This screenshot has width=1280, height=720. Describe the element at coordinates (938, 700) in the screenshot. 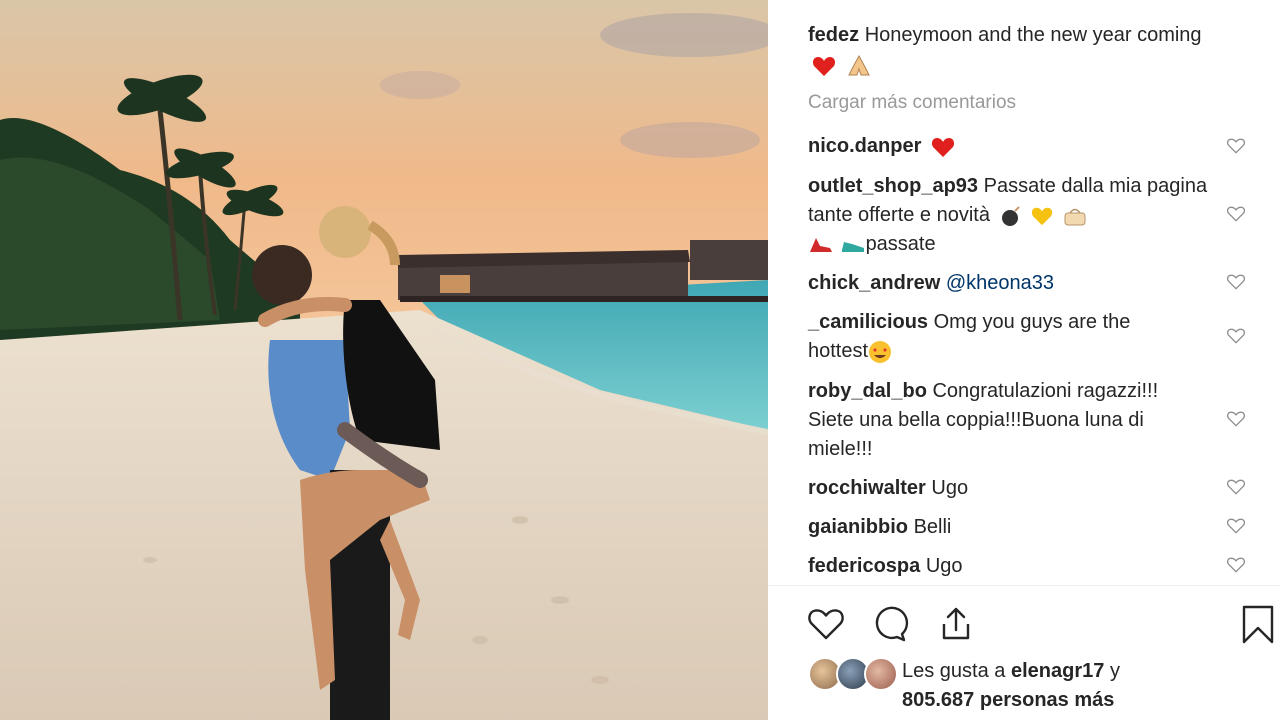

I see `likes-count: 805.687` at that location.